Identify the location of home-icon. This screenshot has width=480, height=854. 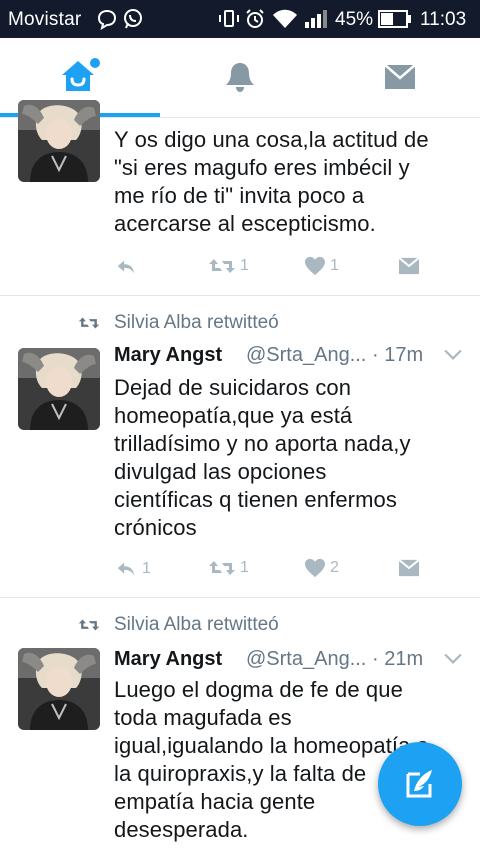
(81, 74).